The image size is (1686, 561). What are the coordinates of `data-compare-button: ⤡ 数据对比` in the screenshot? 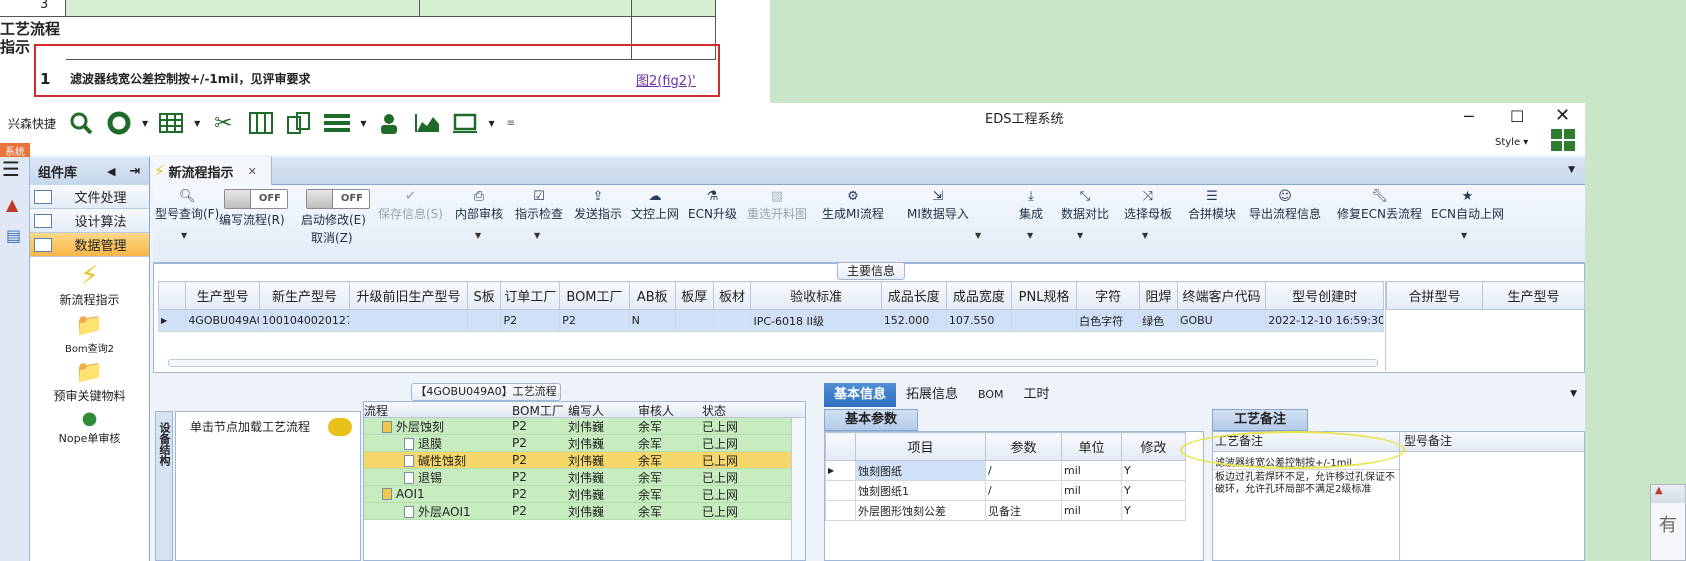 It's located at (1085, 205).